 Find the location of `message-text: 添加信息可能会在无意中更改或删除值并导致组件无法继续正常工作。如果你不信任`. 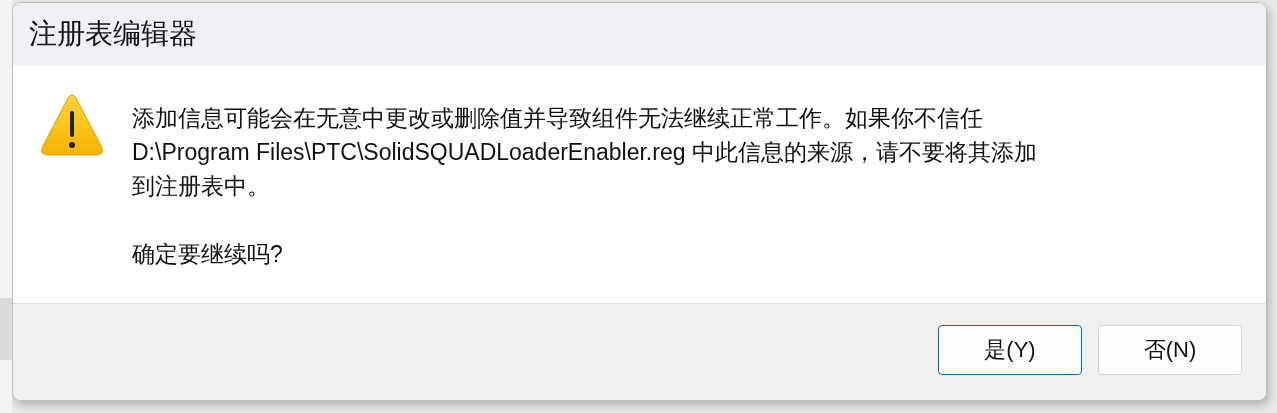

message-text: 添加信息可能会在无意中更改或删除值并导致组件无法继续正常工作。如果你不信任 is located at coordinates (558, 118).